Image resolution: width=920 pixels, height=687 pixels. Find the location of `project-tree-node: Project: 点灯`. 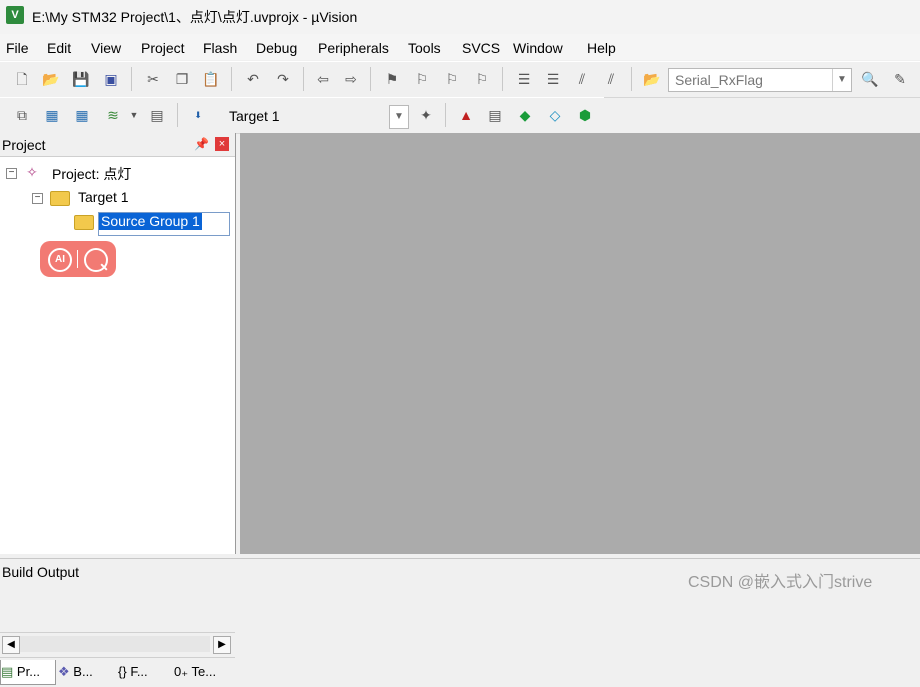

project-tree-node: Project: 点灯 is located at coordinates (91, 174).